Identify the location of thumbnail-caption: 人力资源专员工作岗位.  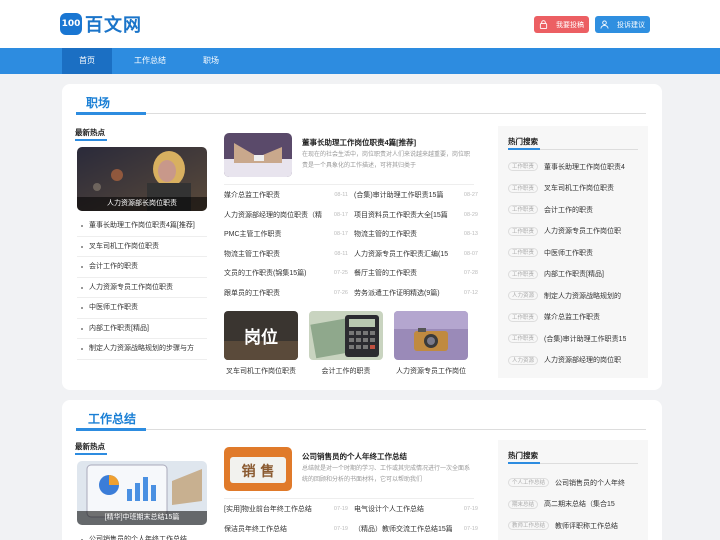
(431, 371).